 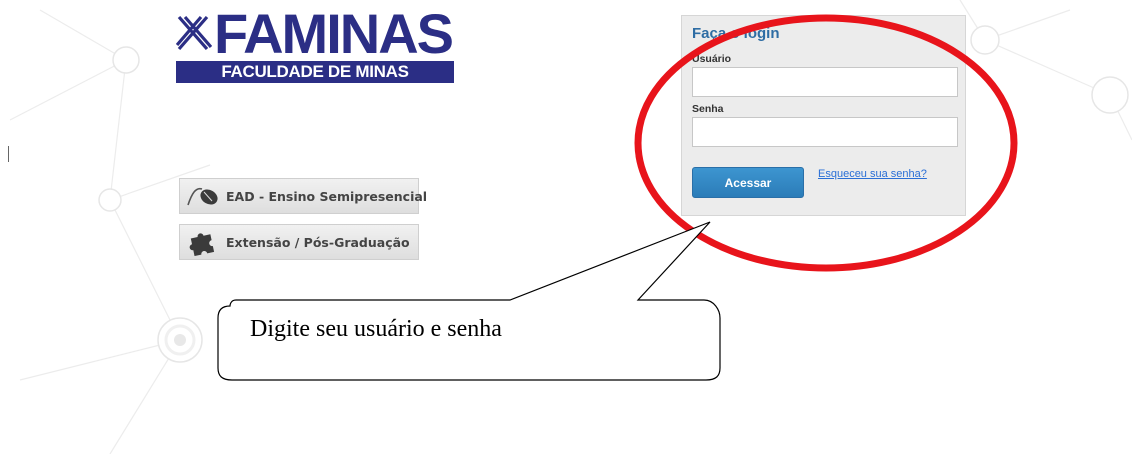 What do you see at coordinates (872, 174) in the screenshot?
I see `forgot-password-link: Esqueceu sua senha?` at bounding box center [872, 174].